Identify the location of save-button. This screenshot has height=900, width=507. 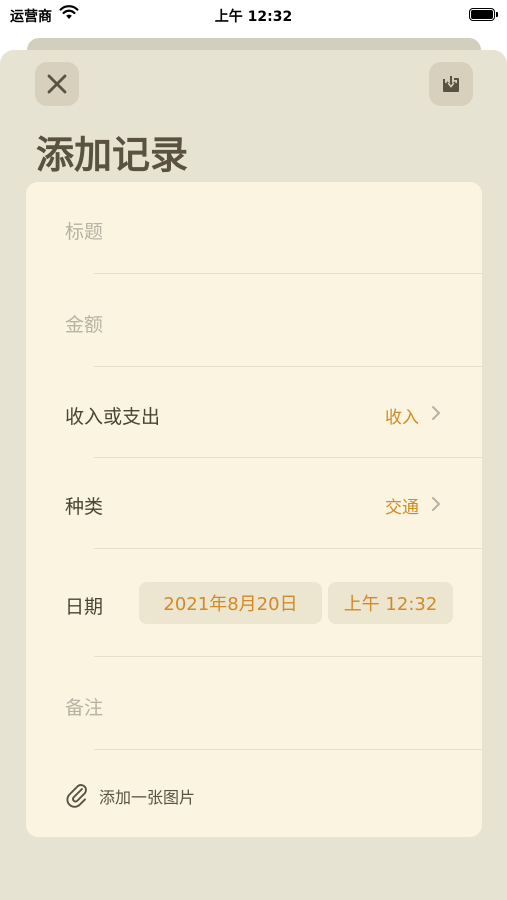
(451, 84).